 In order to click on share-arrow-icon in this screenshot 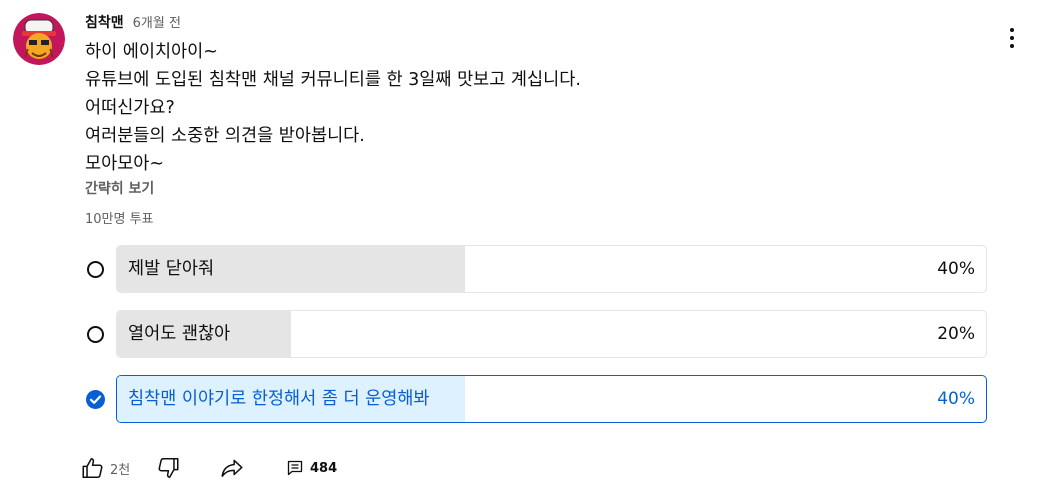, I will do `click(232, 468)`.